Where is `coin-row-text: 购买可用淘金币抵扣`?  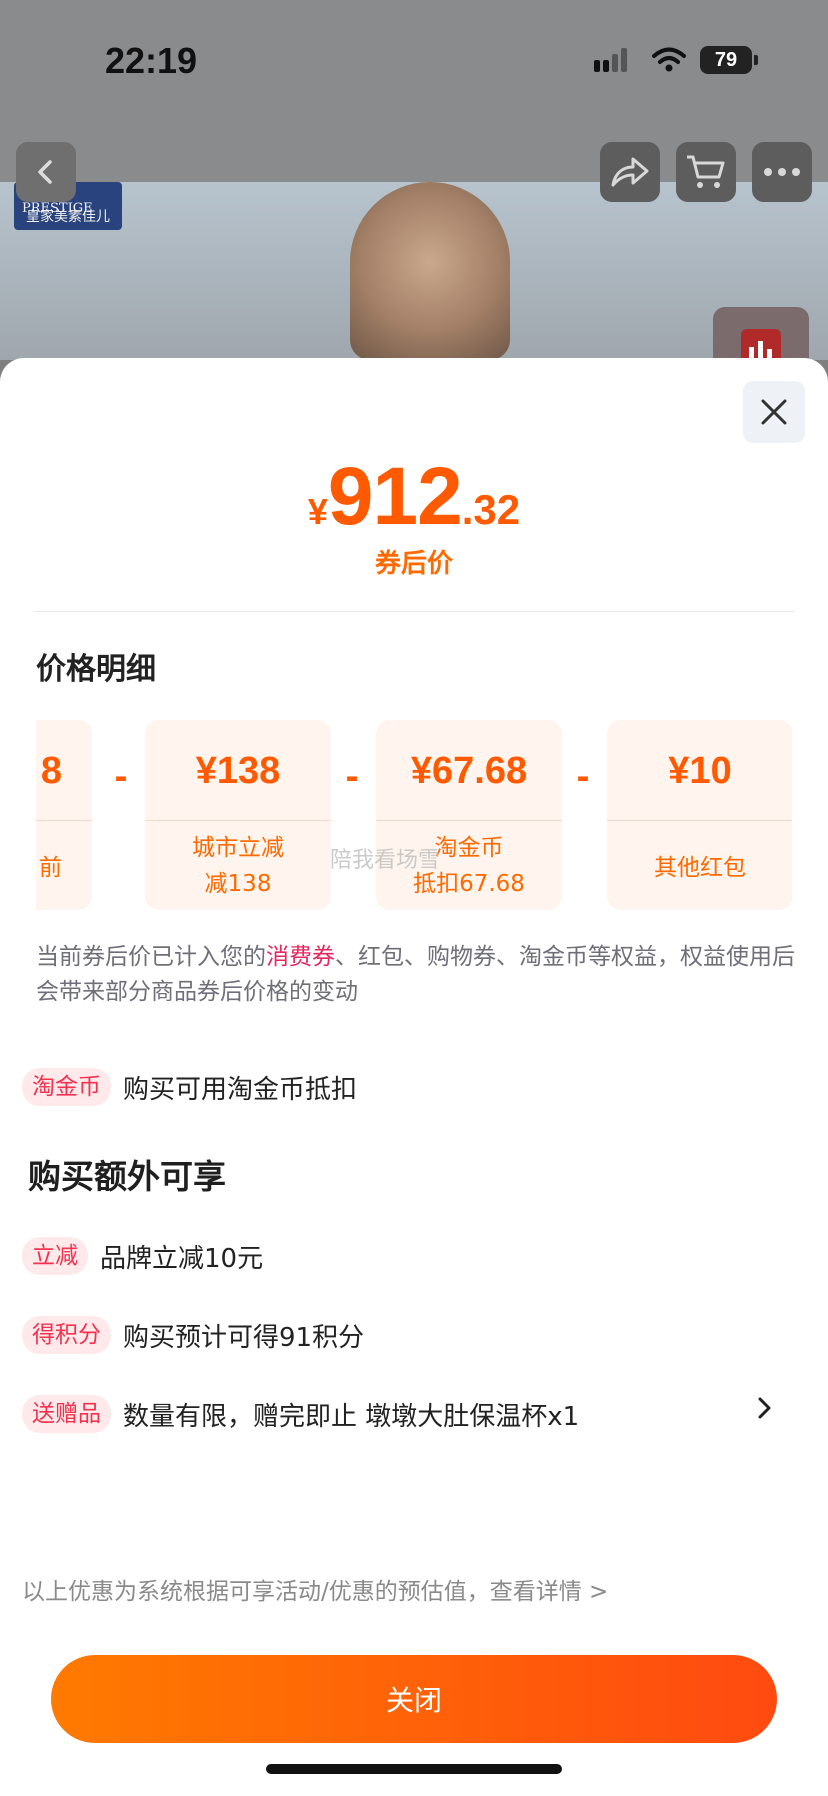 coin-row-text: 购买可用淘金币抵扣 is located at coordinates (240, 1089).